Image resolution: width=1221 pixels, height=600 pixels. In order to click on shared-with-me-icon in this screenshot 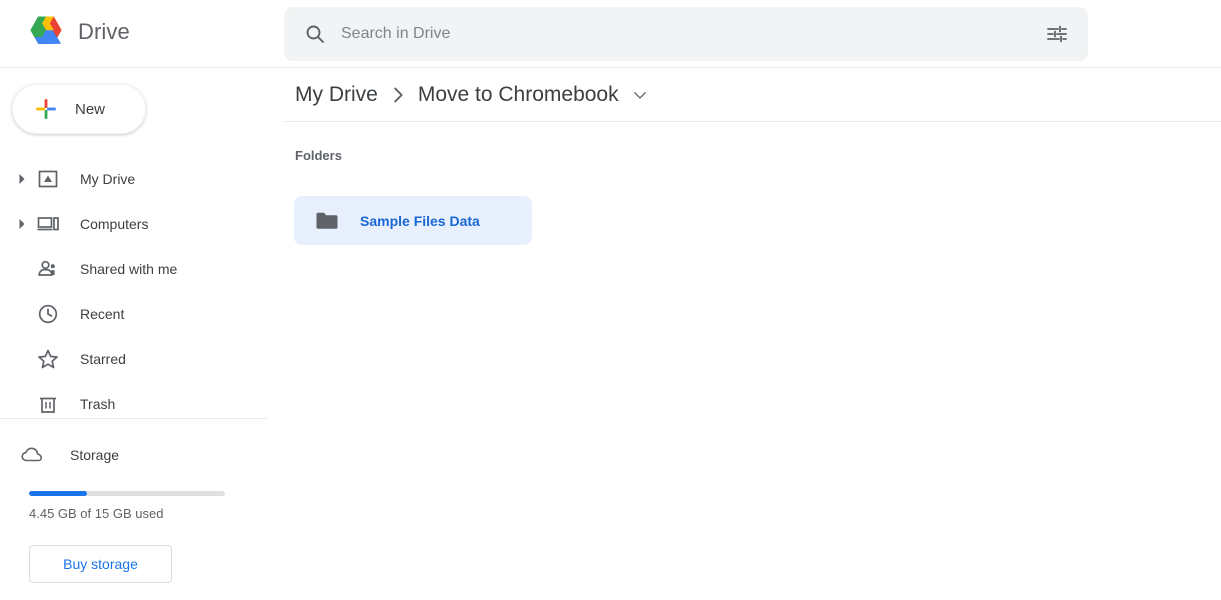, I will do `click(46, 268)`.